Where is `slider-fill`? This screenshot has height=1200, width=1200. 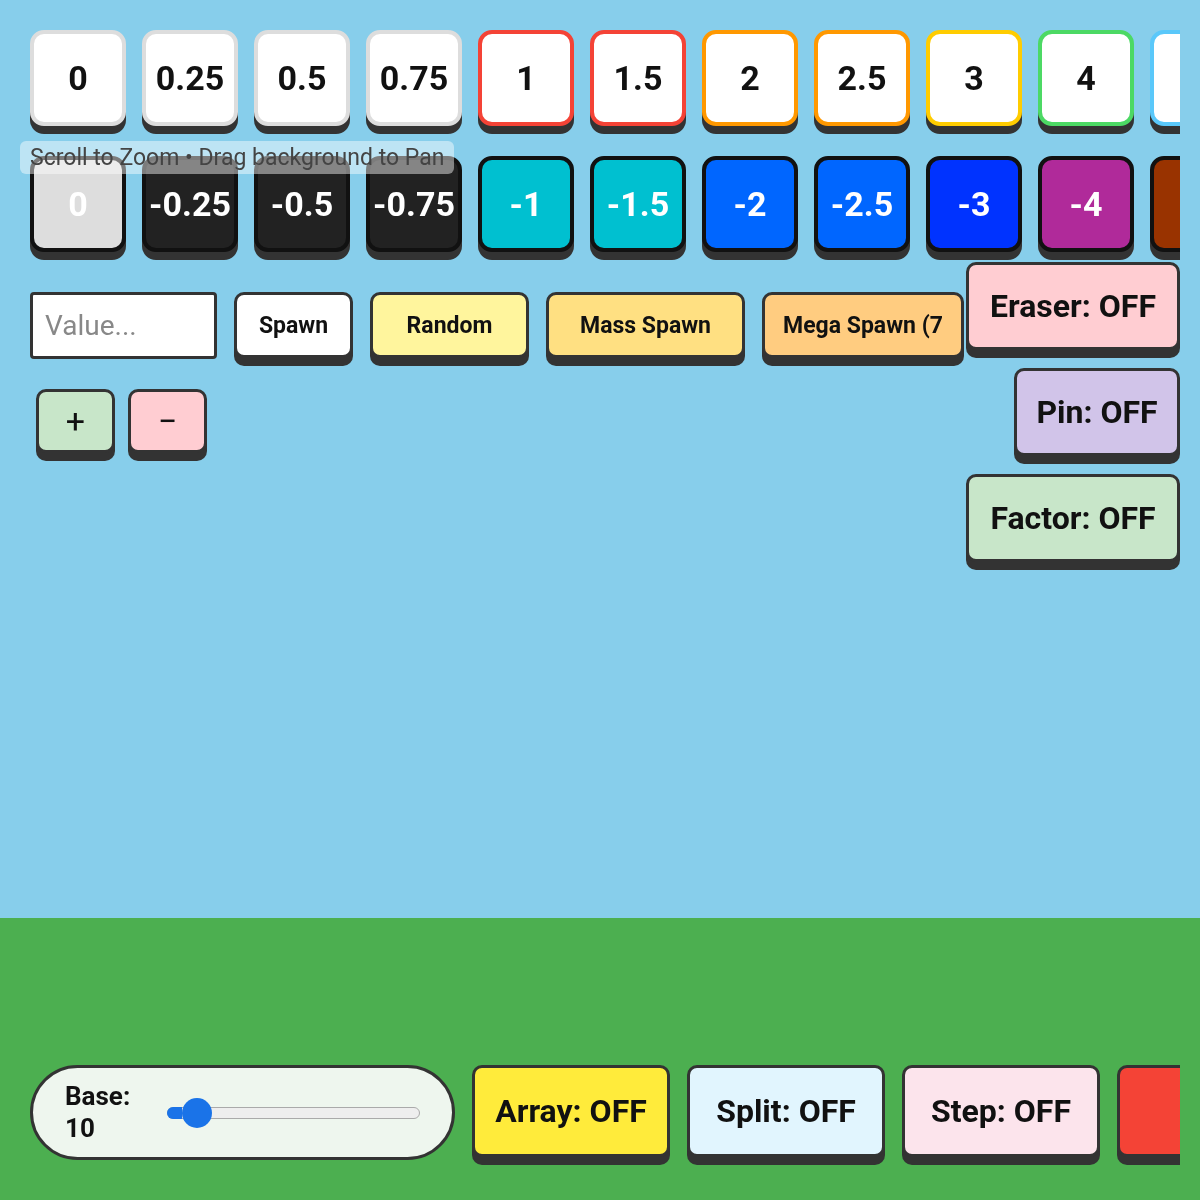 slider-fill is located at coordinates (175, 1112).